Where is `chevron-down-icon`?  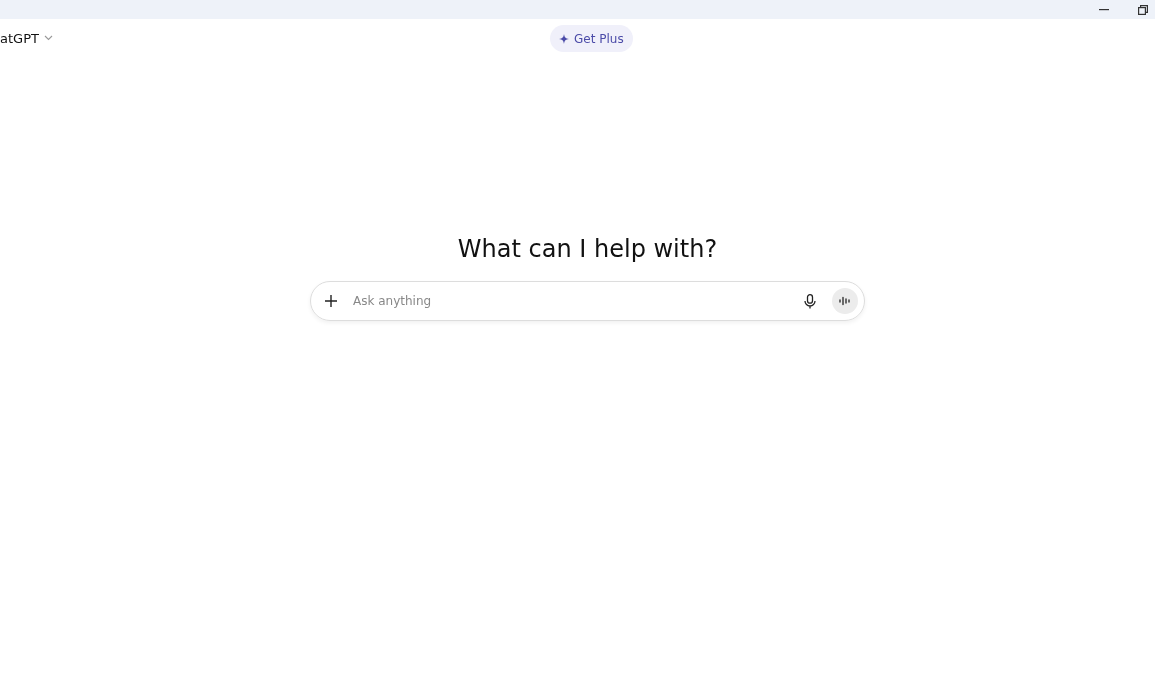
chevron-down-icon is located at coordinates (48, 38).